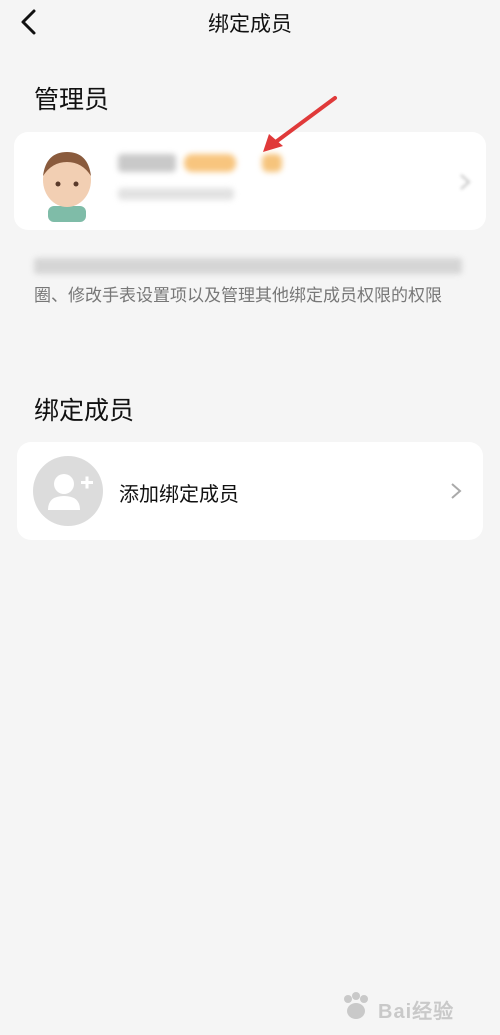 Image resolution: width=500 pixels, height=1035 pixels. I want to click on red-arrow-icon, so click(300, 124).